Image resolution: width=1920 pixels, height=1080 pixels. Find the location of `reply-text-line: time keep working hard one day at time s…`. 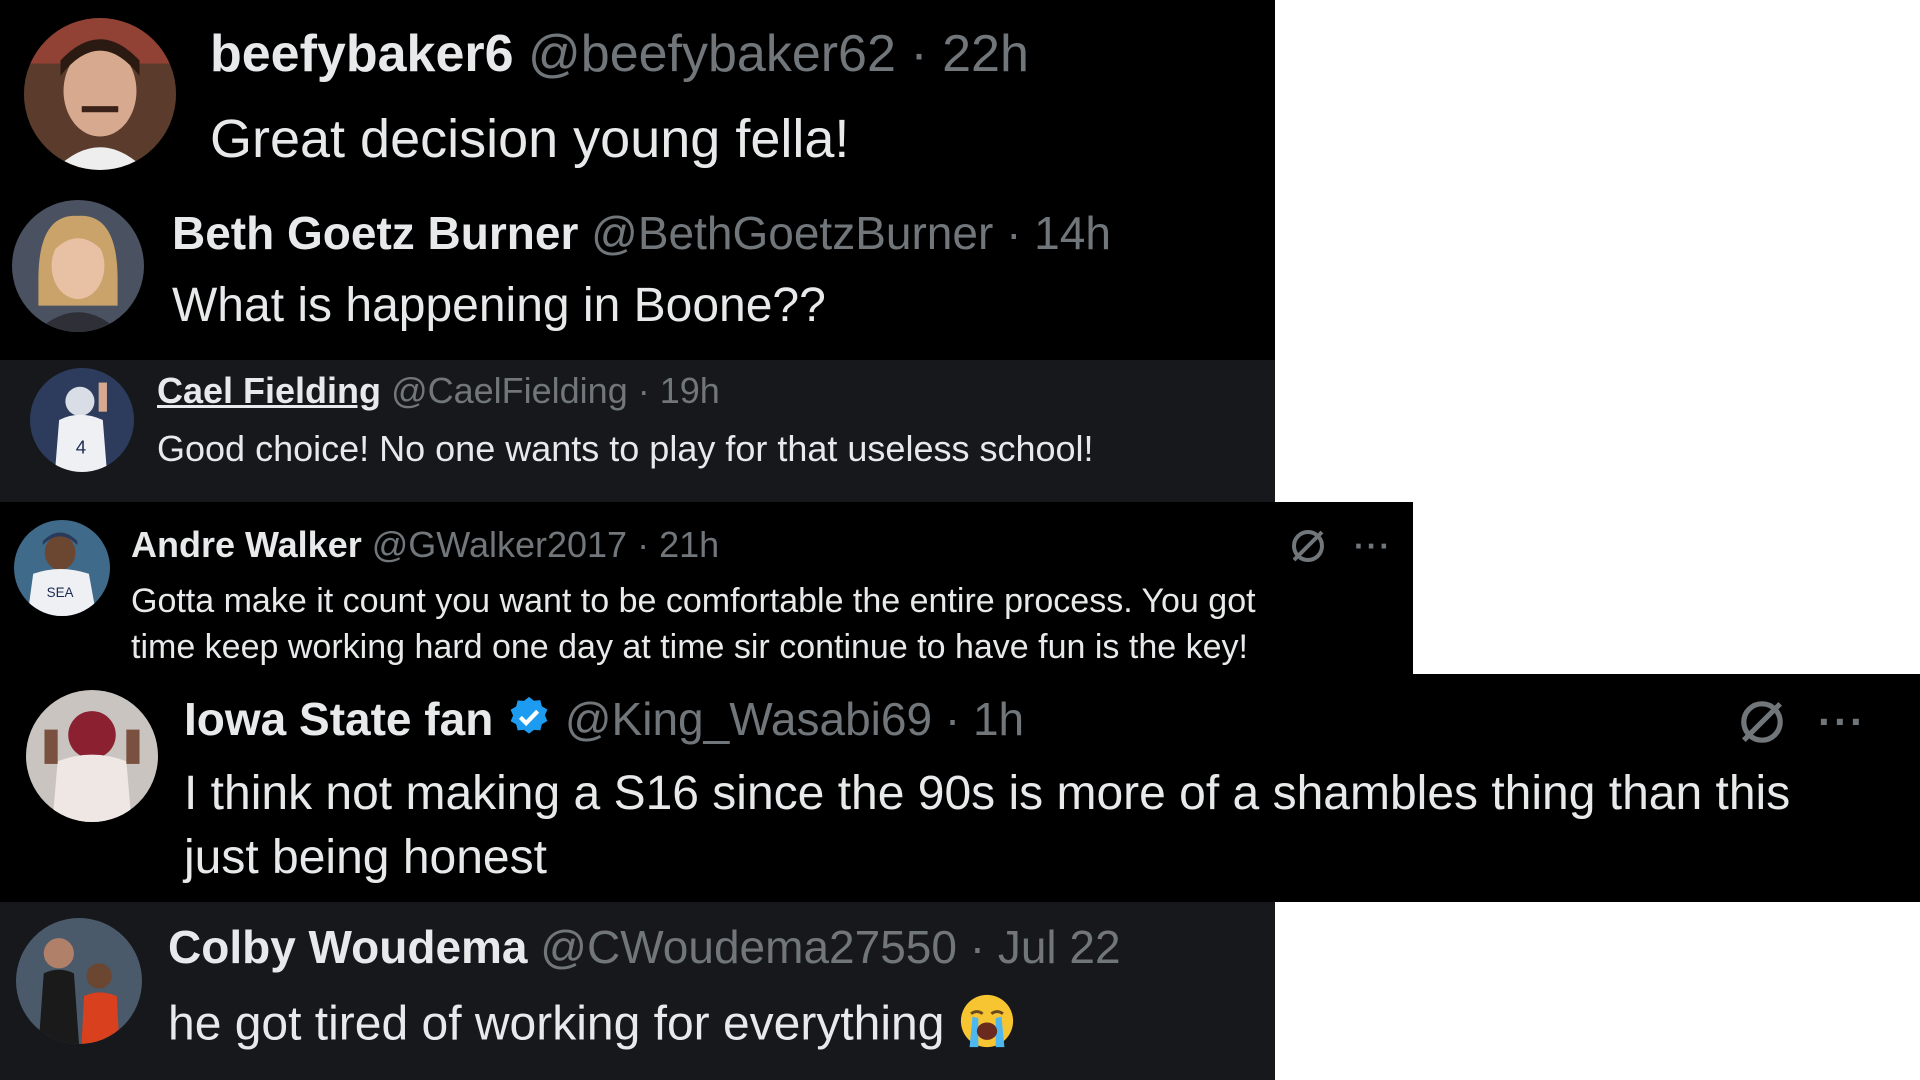

reply-text-line: time keep working hard one day at time s… is located at coordinates (689, 647).